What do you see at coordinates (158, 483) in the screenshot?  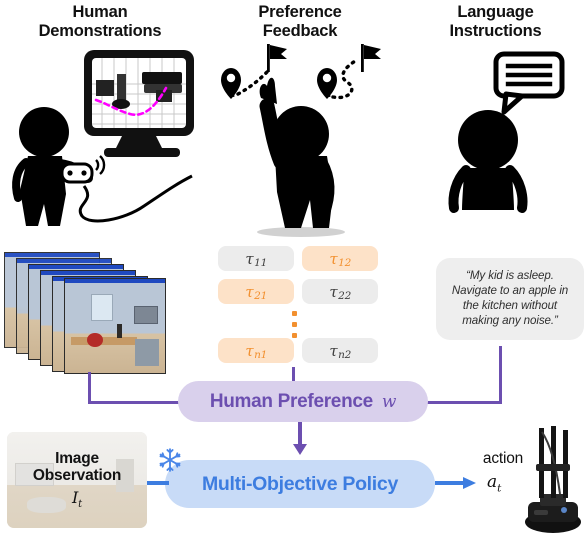 I see `connector-observation-to-policy` at bounding box center [158, 483].